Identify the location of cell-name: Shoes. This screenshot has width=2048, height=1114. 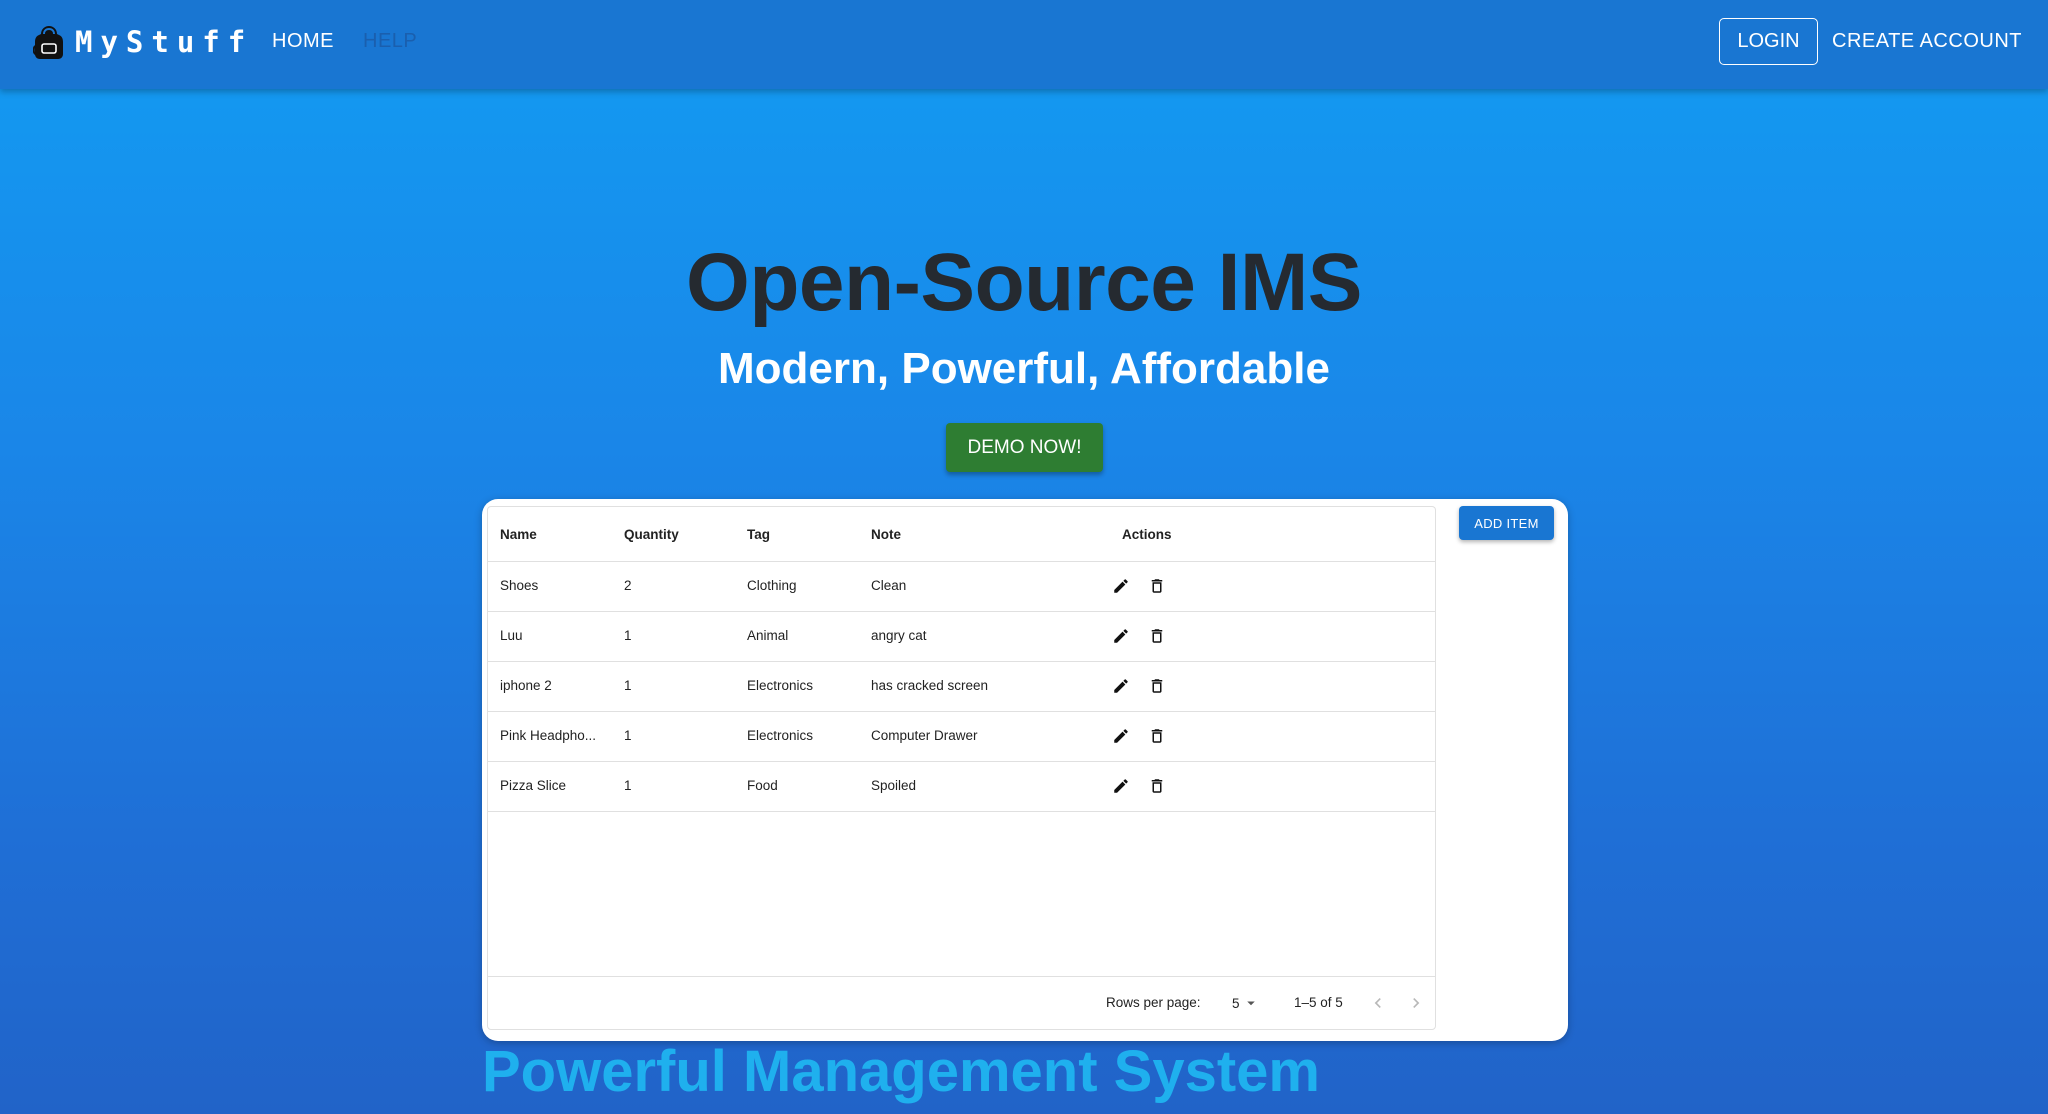
(519, 585).